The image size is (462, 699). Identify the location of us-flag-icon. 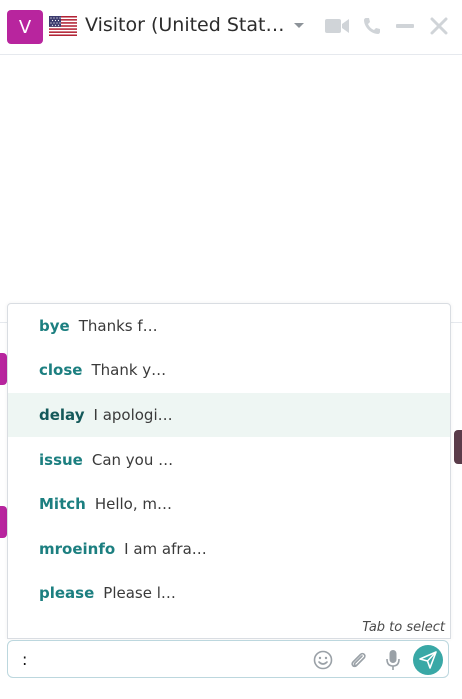
(63, 26).